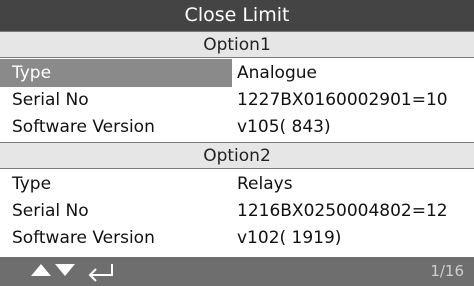 Image resolution: width=474 pixels, height=286 pixels. Describe the element at coordinates (265, 184) in the screenshot. I see `row-value: Relays` at that location.